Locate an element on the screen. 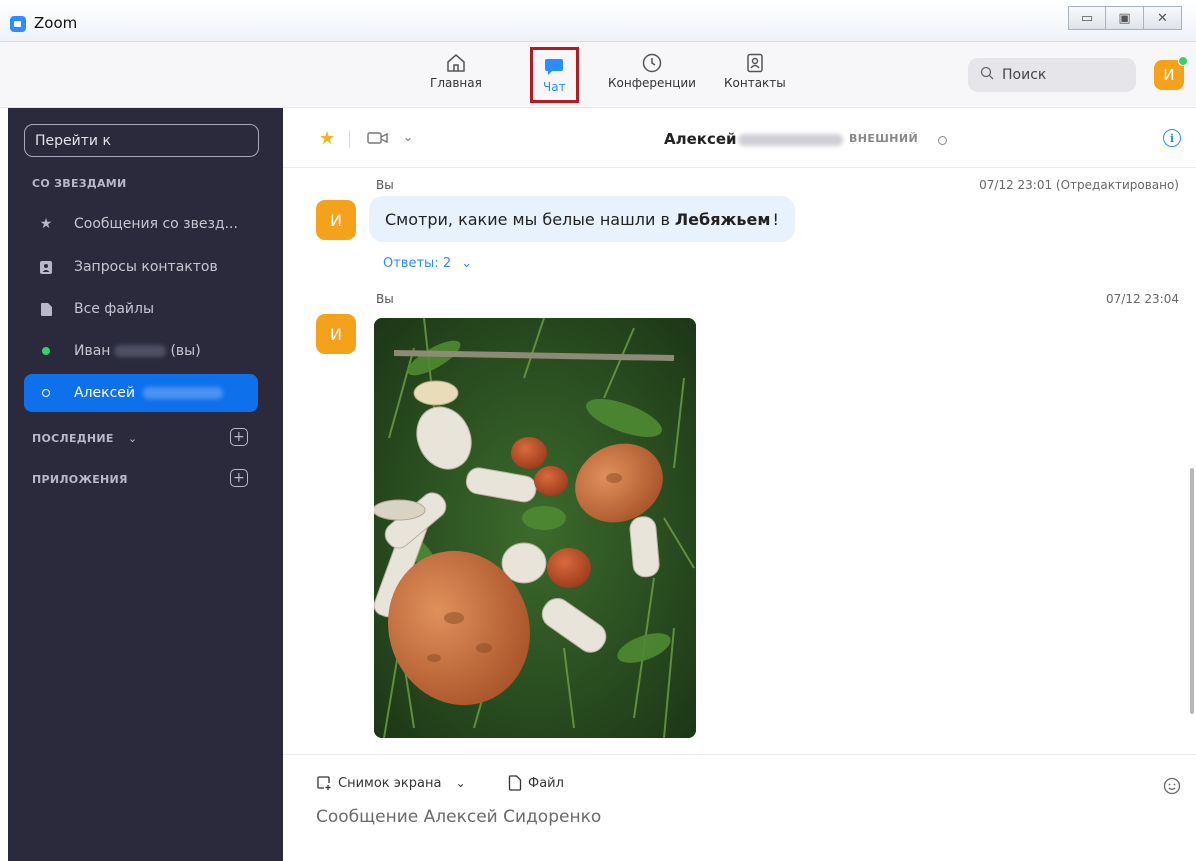 The height and width of the screenshot is (861, 1196). online-dot-icon is located at coordinates (46, 351).